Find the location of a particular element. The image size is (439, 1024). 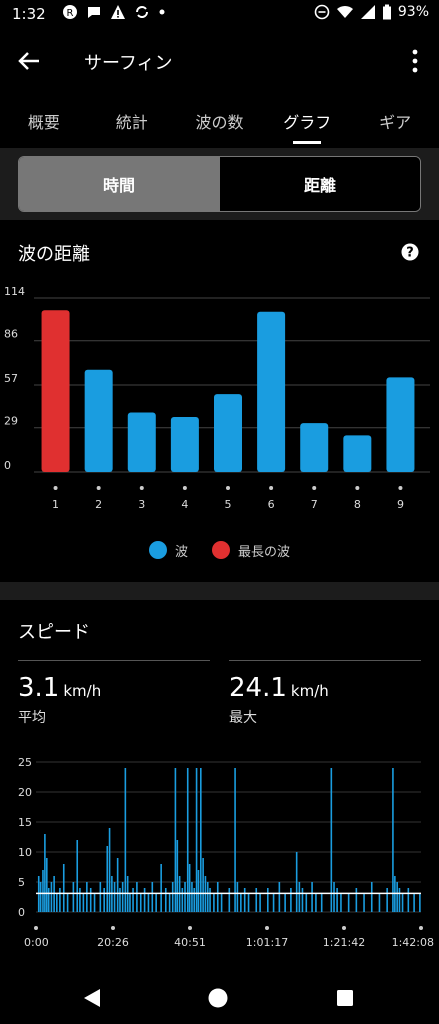

legend-label-wave: 波 is located at coordinates (181, 552).